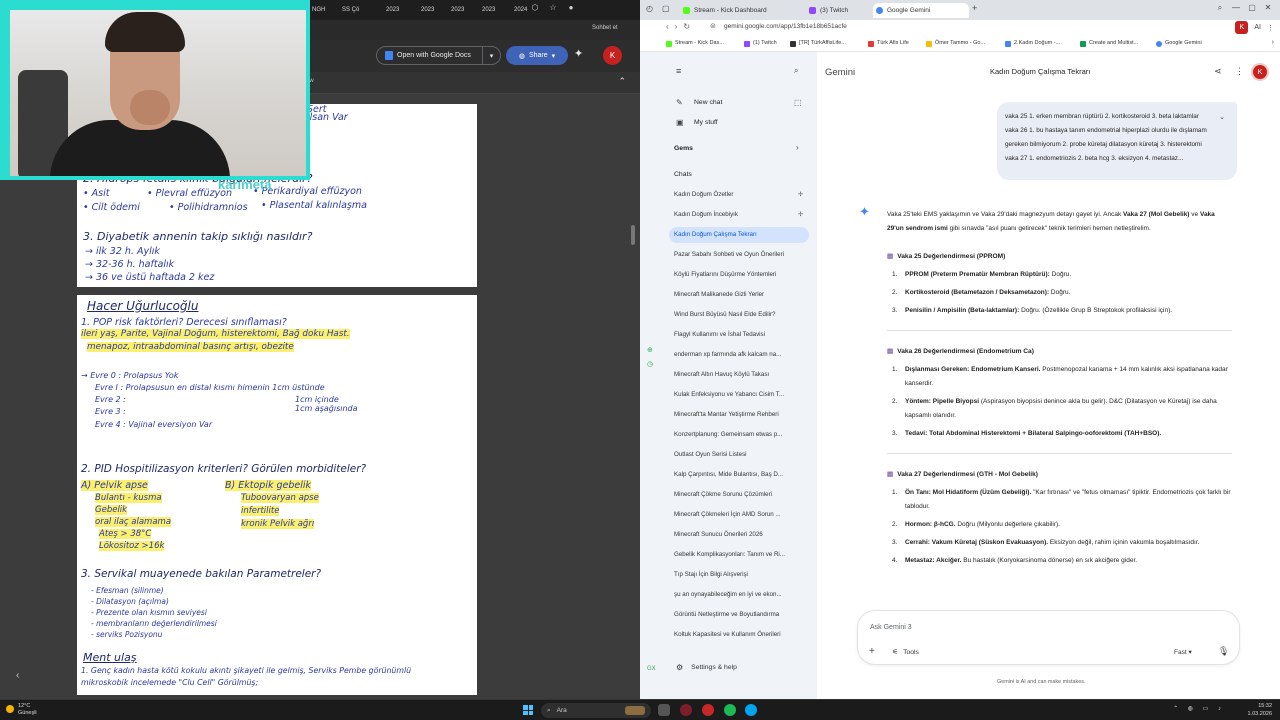  I want to click on app-icon, so click(708, 710).